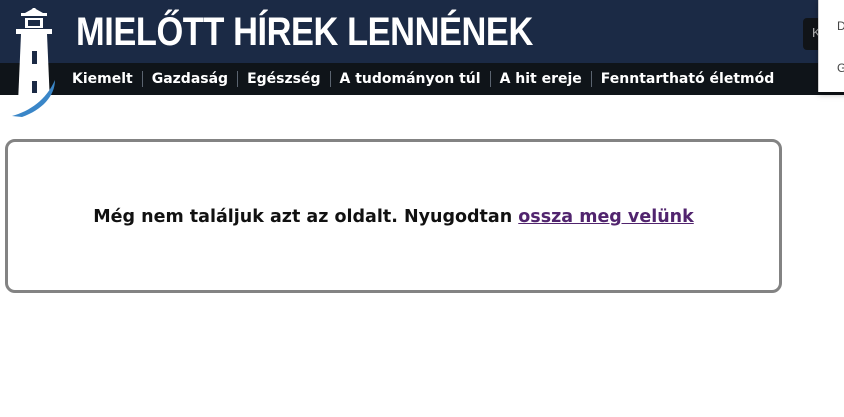 The width and height of the screenshot is (844, 417). What do you see at coordinates (687, 79) in the screenshot?
I see `nav-item-fenntarthato-eletmod: Fenntartható életmód` at bounding box center [687, 79].